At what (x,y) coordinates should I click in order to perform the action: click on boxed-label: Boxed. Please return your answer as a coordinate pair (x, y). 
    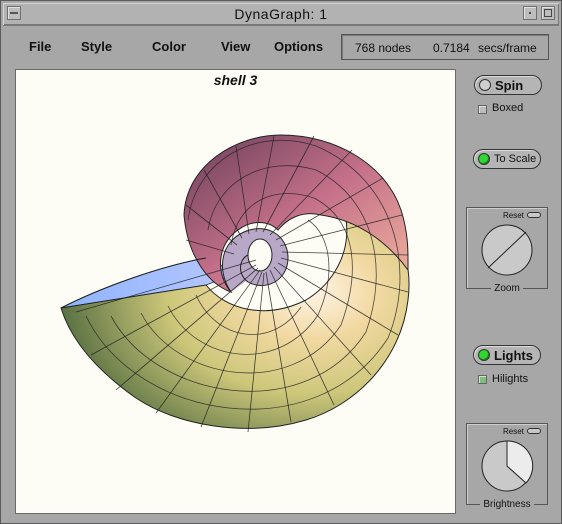
    Looking at the image, I should click on (508, 108).